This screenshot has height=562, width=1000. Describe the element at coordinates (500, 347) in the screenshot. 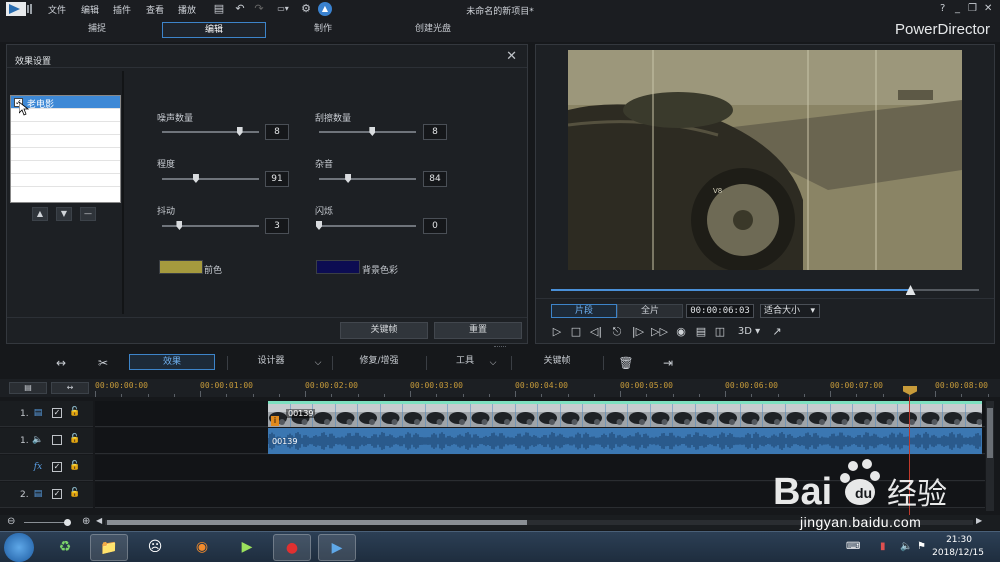

I see `panel-splitter-handle` at that location.